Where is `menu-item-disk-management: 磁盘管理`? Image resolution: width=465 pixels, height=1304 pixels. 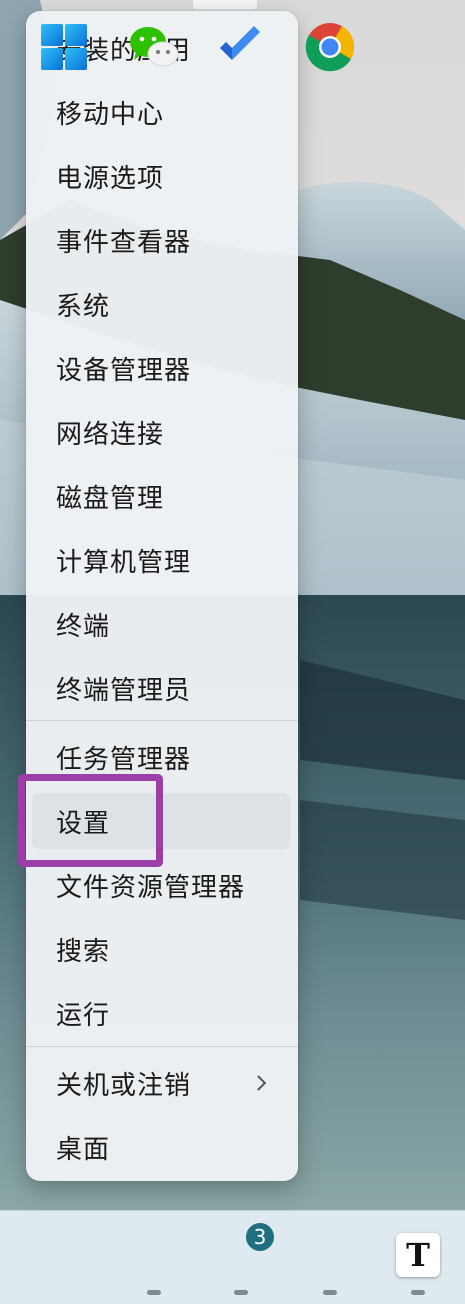 menu-item-disk-management: 磁盘管理 is located at coordinates (161, 496).